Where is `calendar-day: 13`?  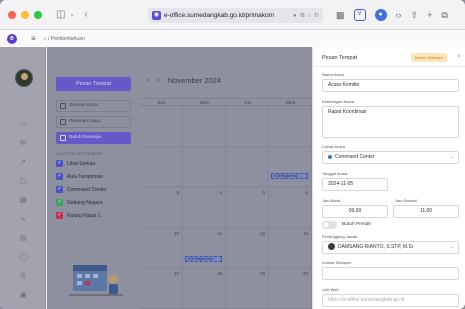 calendar-day: 13 is located at coordinates (290, 247).